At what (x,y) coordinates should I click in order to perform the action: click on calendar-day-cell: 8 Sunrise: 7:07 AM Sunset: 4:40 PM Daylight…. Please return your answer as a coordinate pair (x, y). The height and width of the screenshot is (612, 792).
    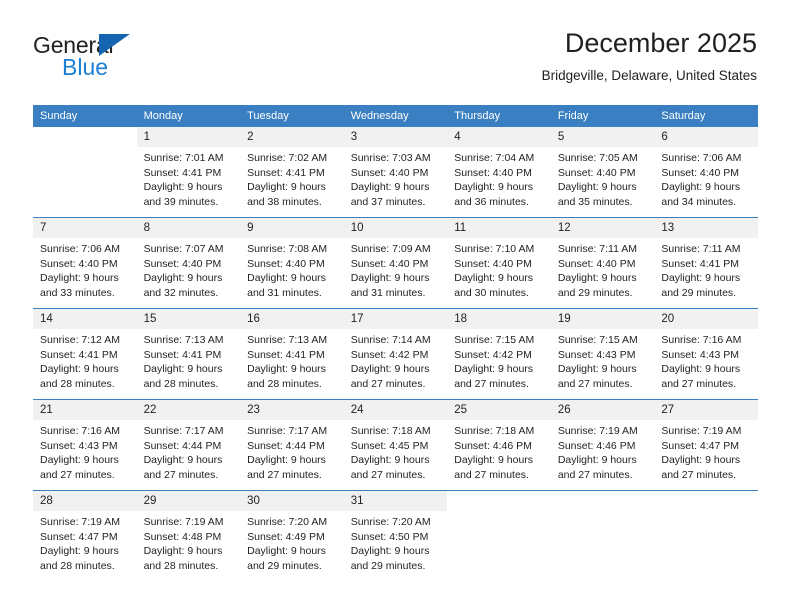
    Looking at the image, I should click on (188, 263).